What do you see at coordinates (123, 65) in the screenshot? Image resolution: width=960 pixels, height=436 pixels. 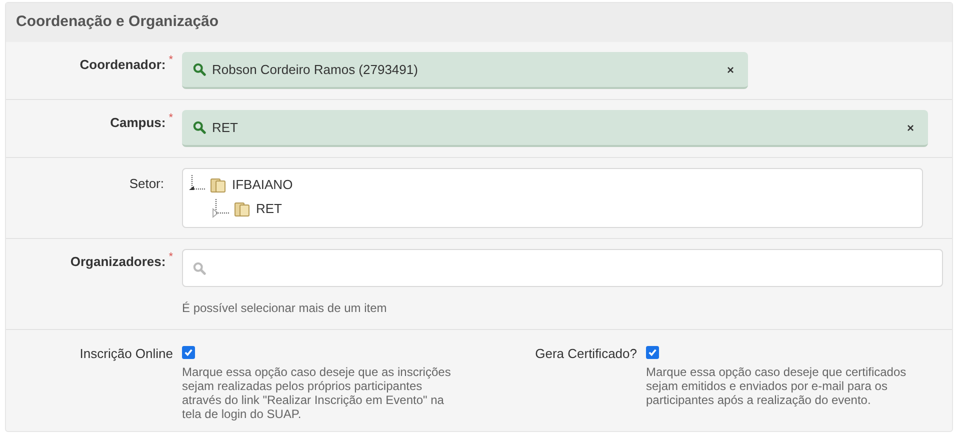 I see `field-label: Coordenador:` at bounding box center [123, 65].